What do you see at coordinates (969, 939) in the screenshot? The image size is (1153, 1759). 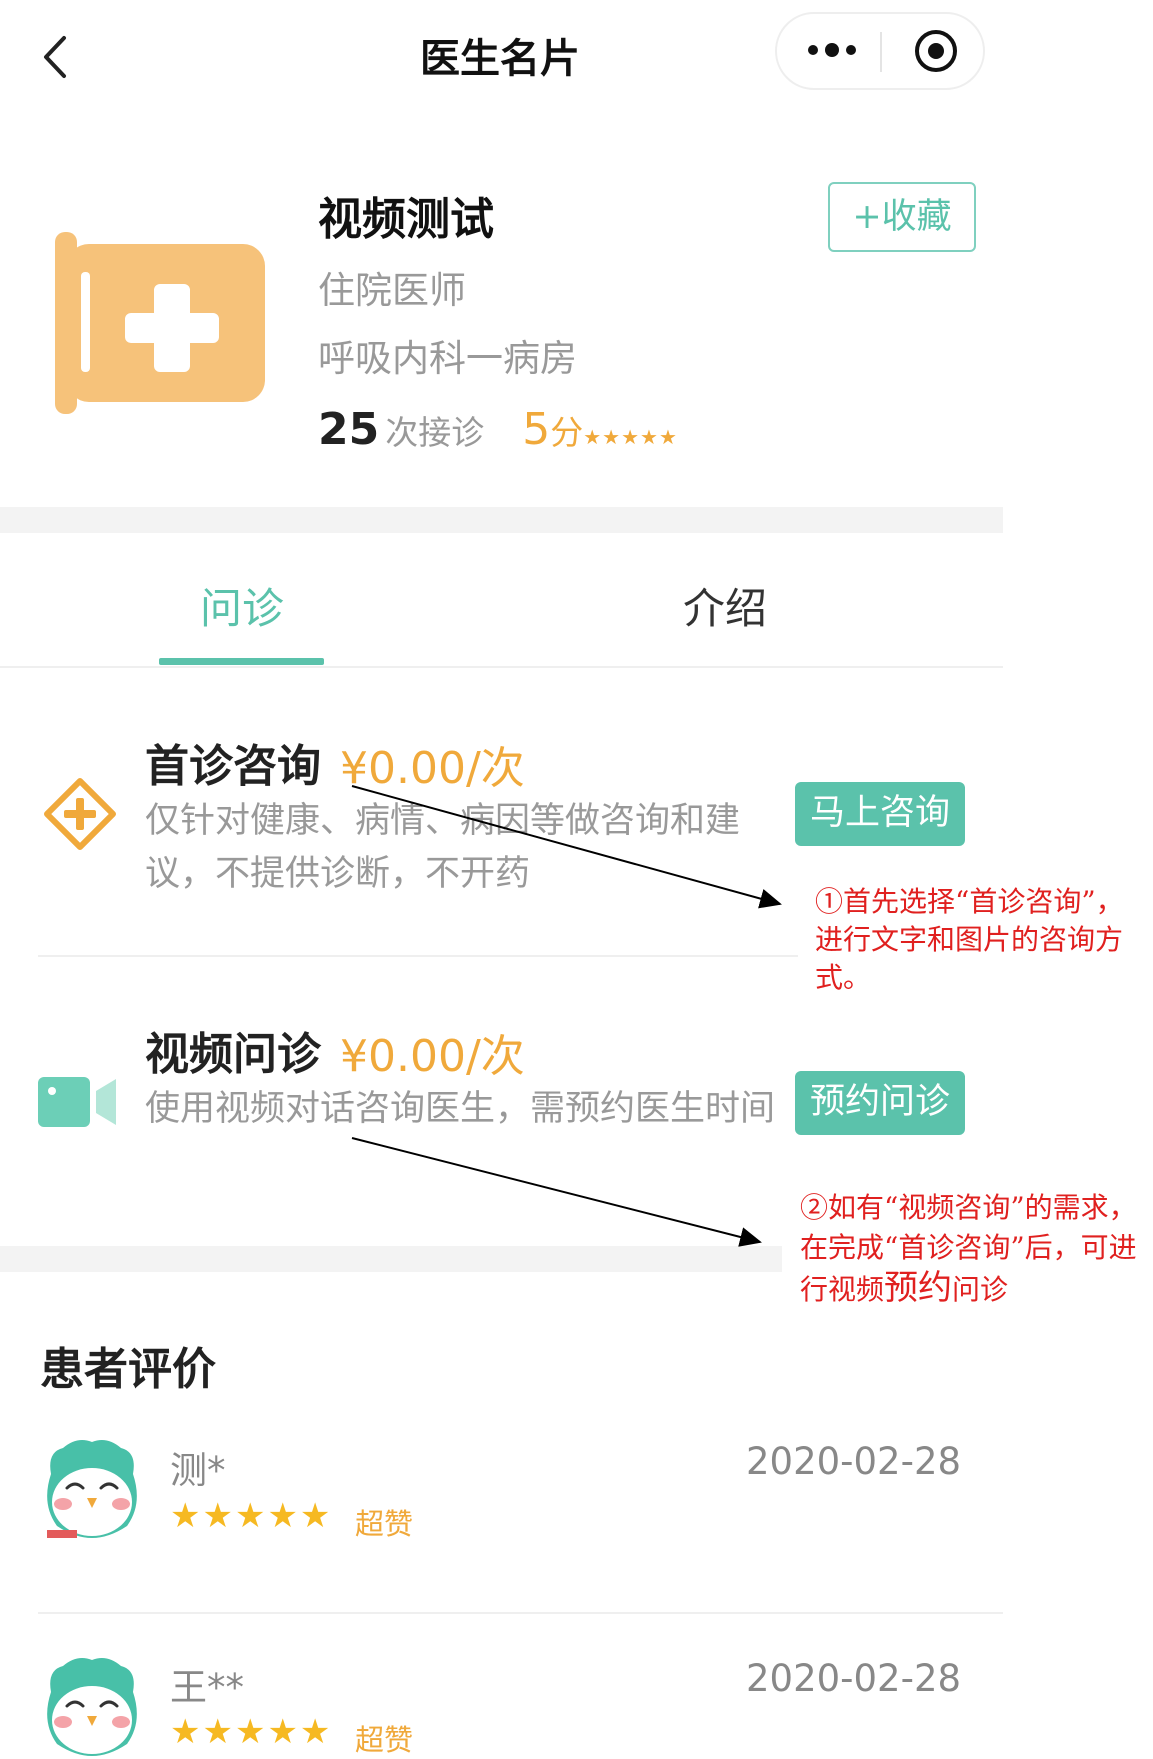 I see `annotation-note-1: ①首先选择“首诊咨询”，进行文字和图片的咨询方式。` at bounding box center [969, 939].